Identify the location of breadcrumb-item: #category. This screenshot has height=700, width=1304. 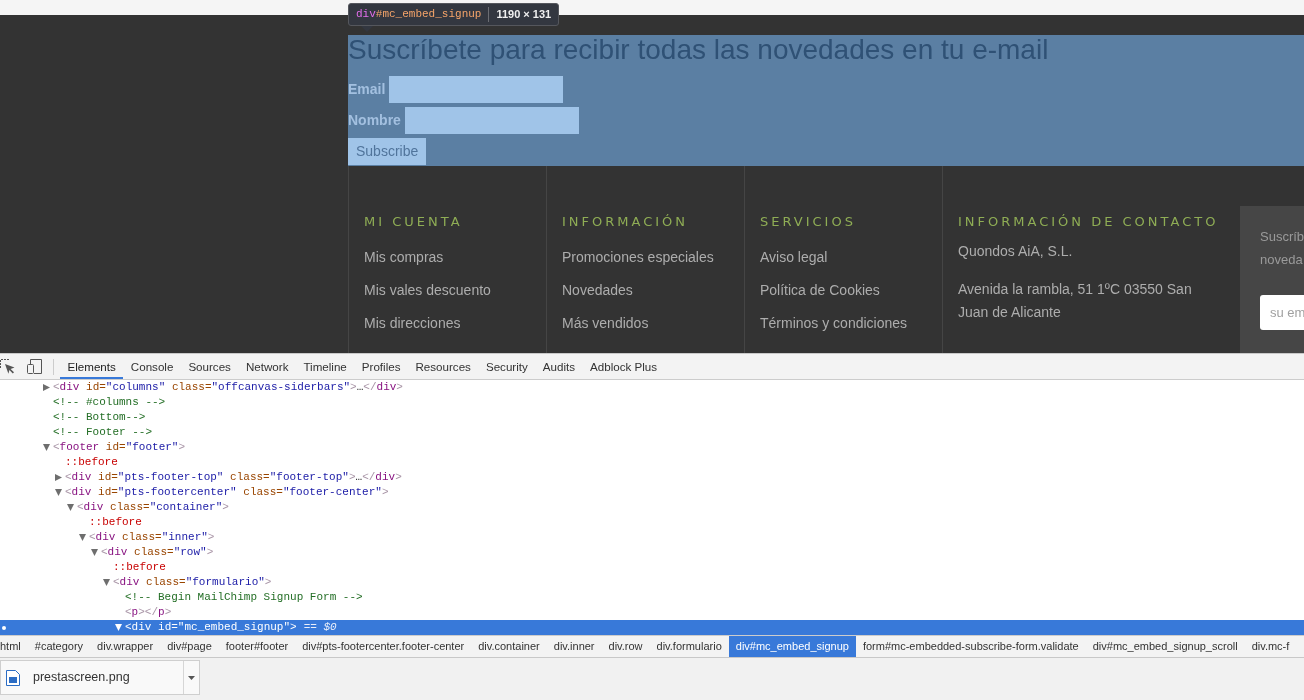
(59, 646).